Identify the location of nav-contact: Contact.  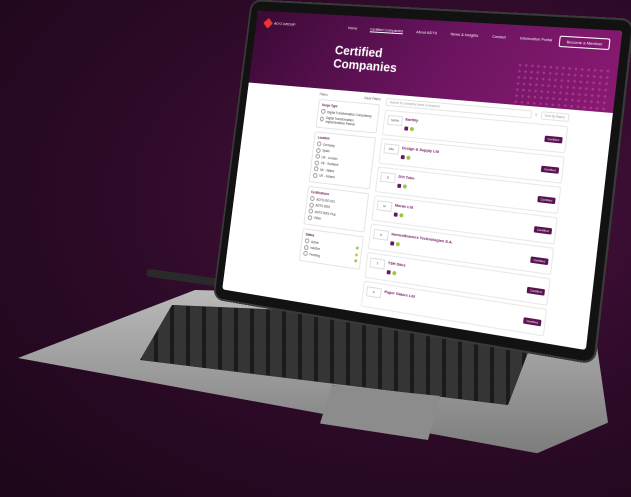
(499, 37).